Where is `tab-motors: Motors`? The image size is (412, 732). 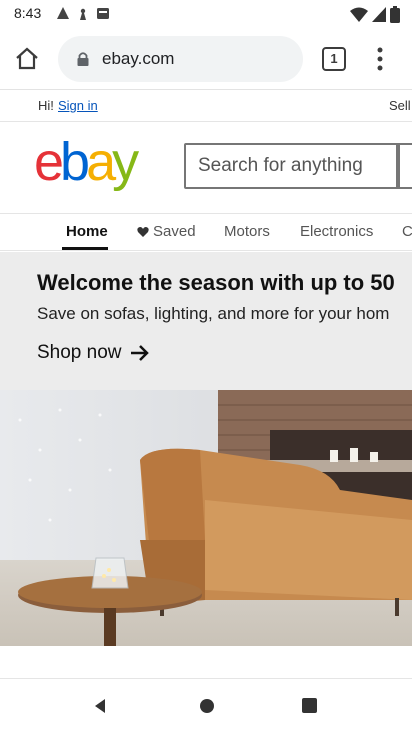
tab-motors: Motors is located at coordinates (247, 231).